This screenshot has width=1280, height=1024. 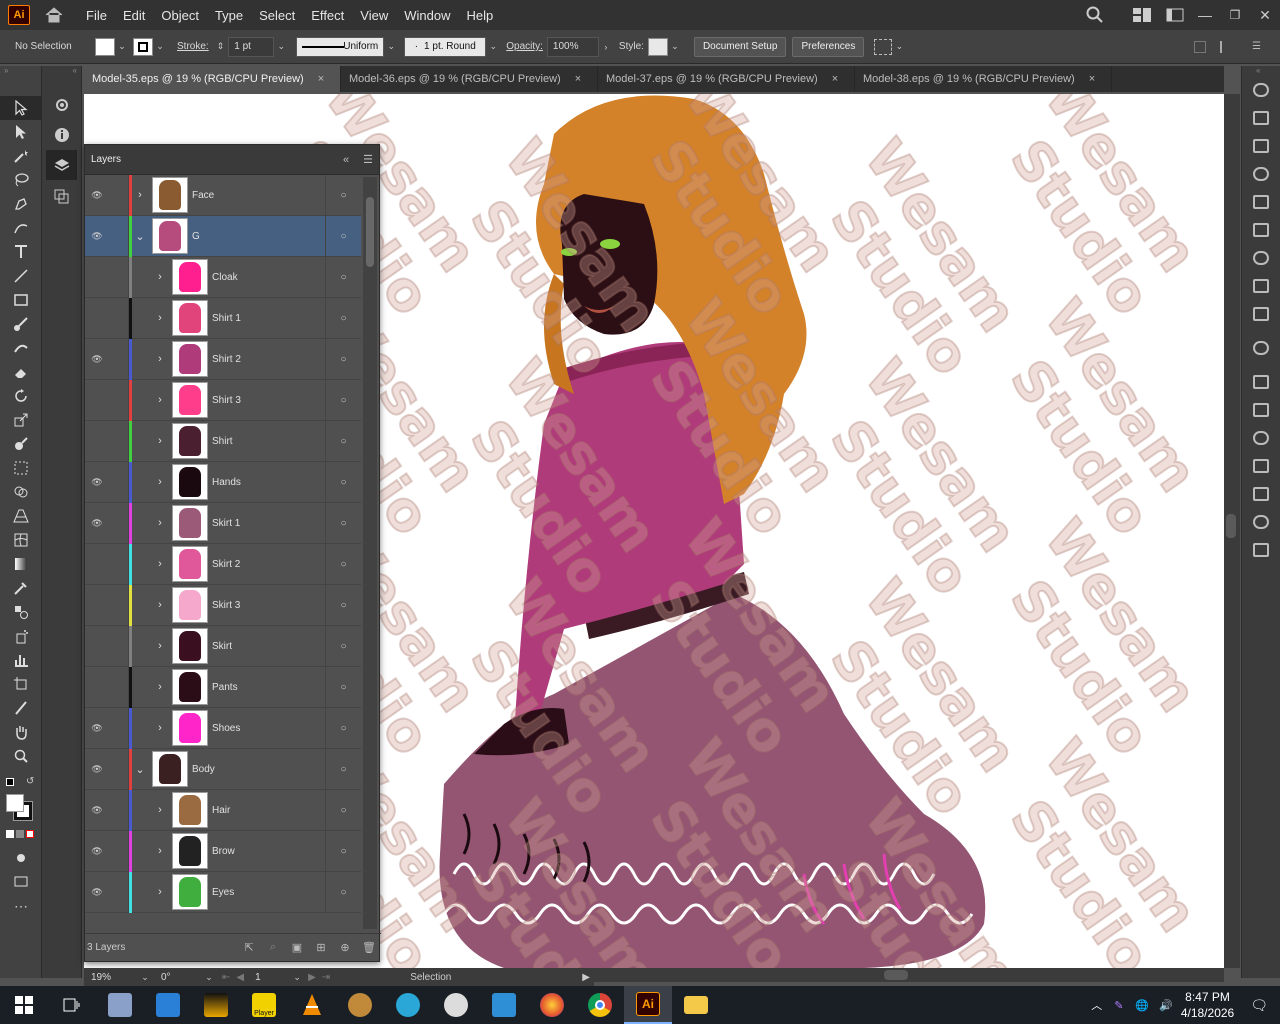 I want to click on layers-scrollbar, so click(x=370, y=553).